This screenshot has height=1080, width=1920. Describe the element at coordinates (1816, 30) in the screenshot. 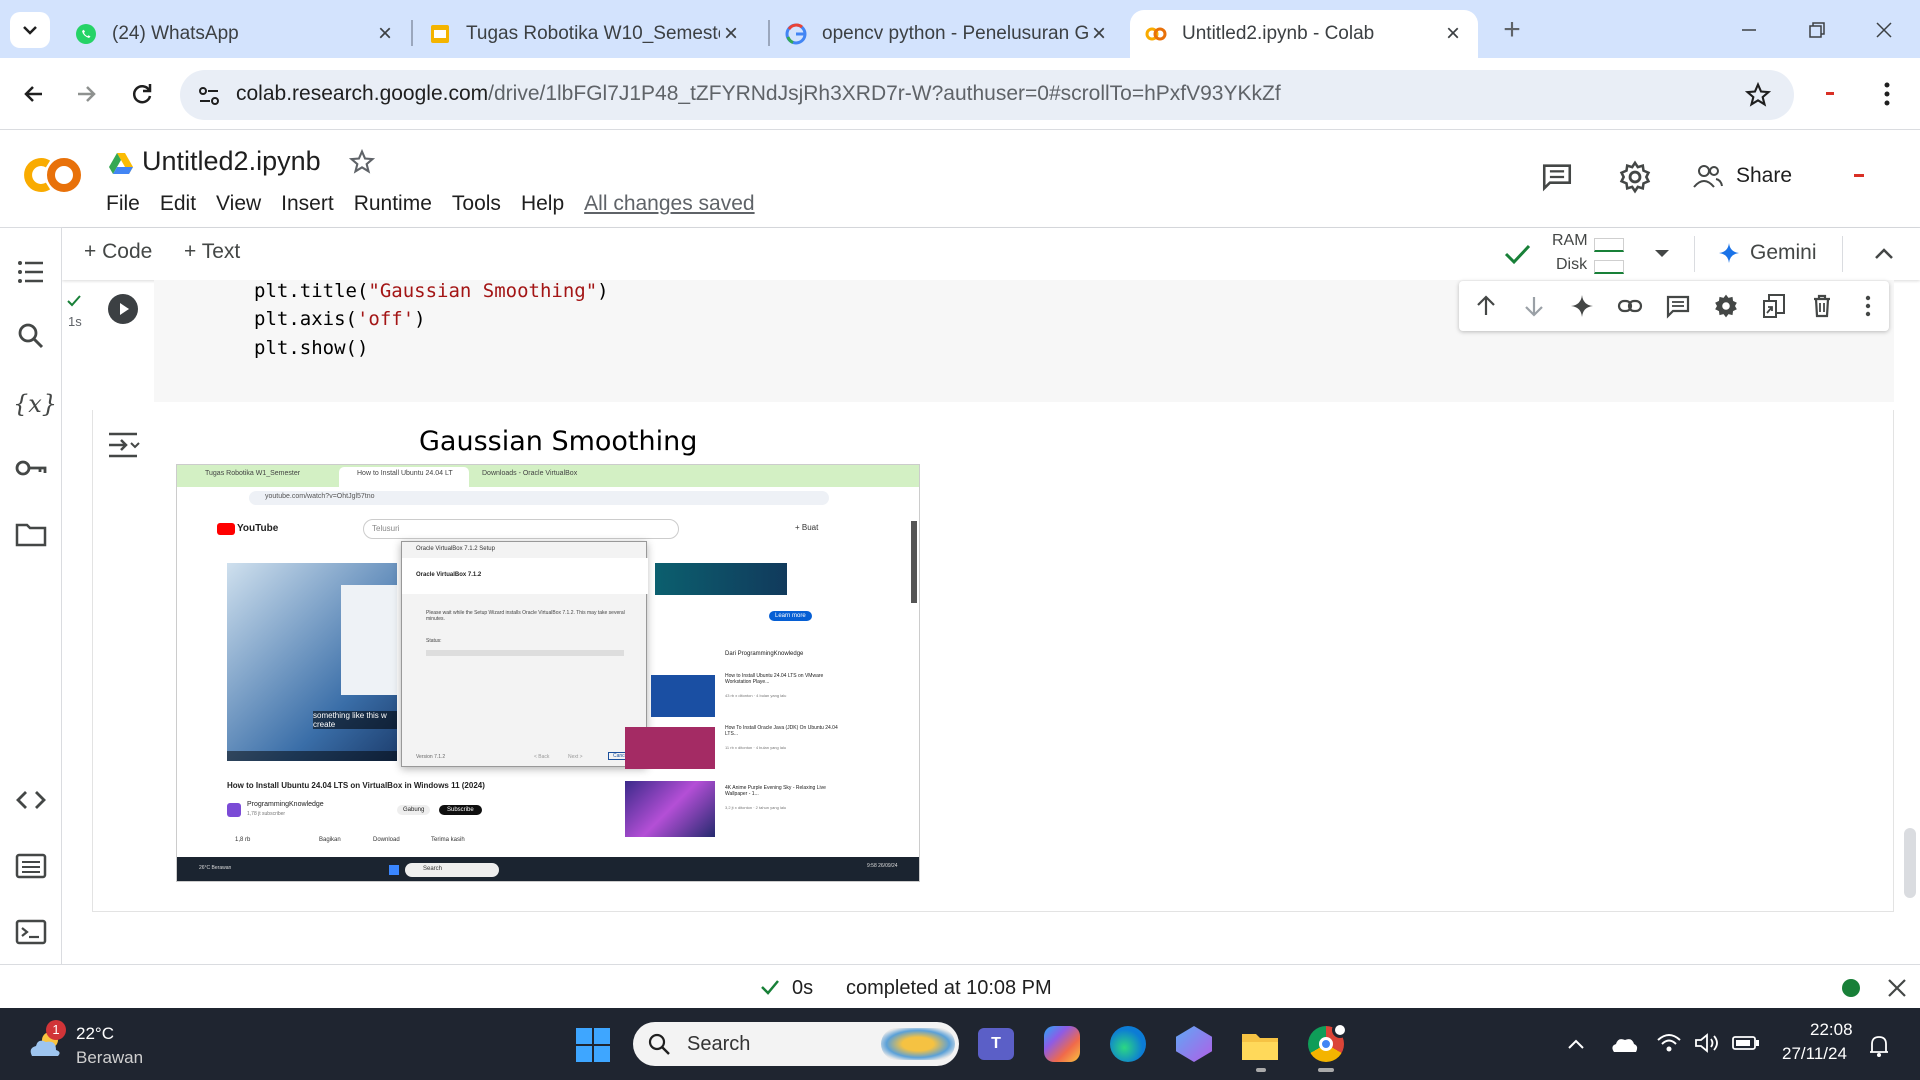

I see `restore-button` at that location.